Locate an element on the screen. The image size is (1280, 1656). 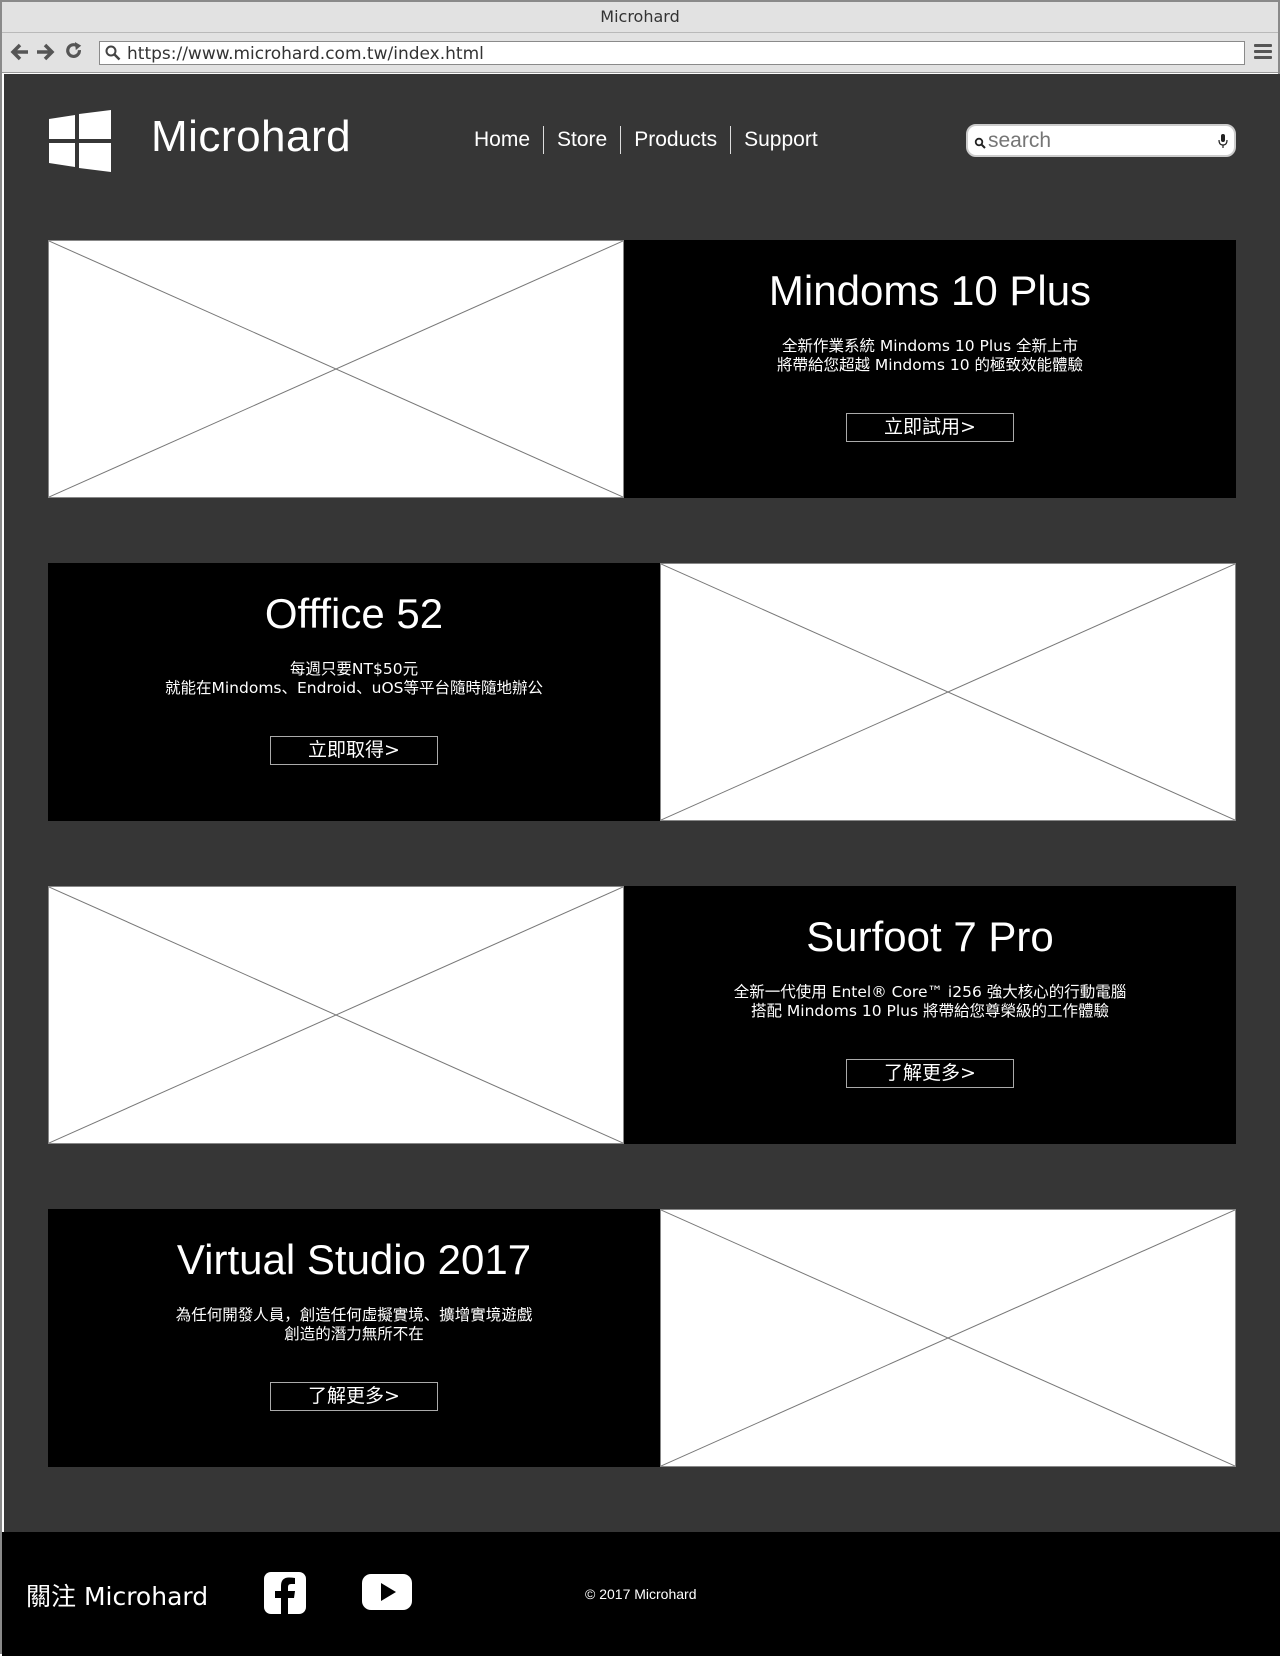
copyright: © 2017 Microhard is located at coordinates (641, 1594).